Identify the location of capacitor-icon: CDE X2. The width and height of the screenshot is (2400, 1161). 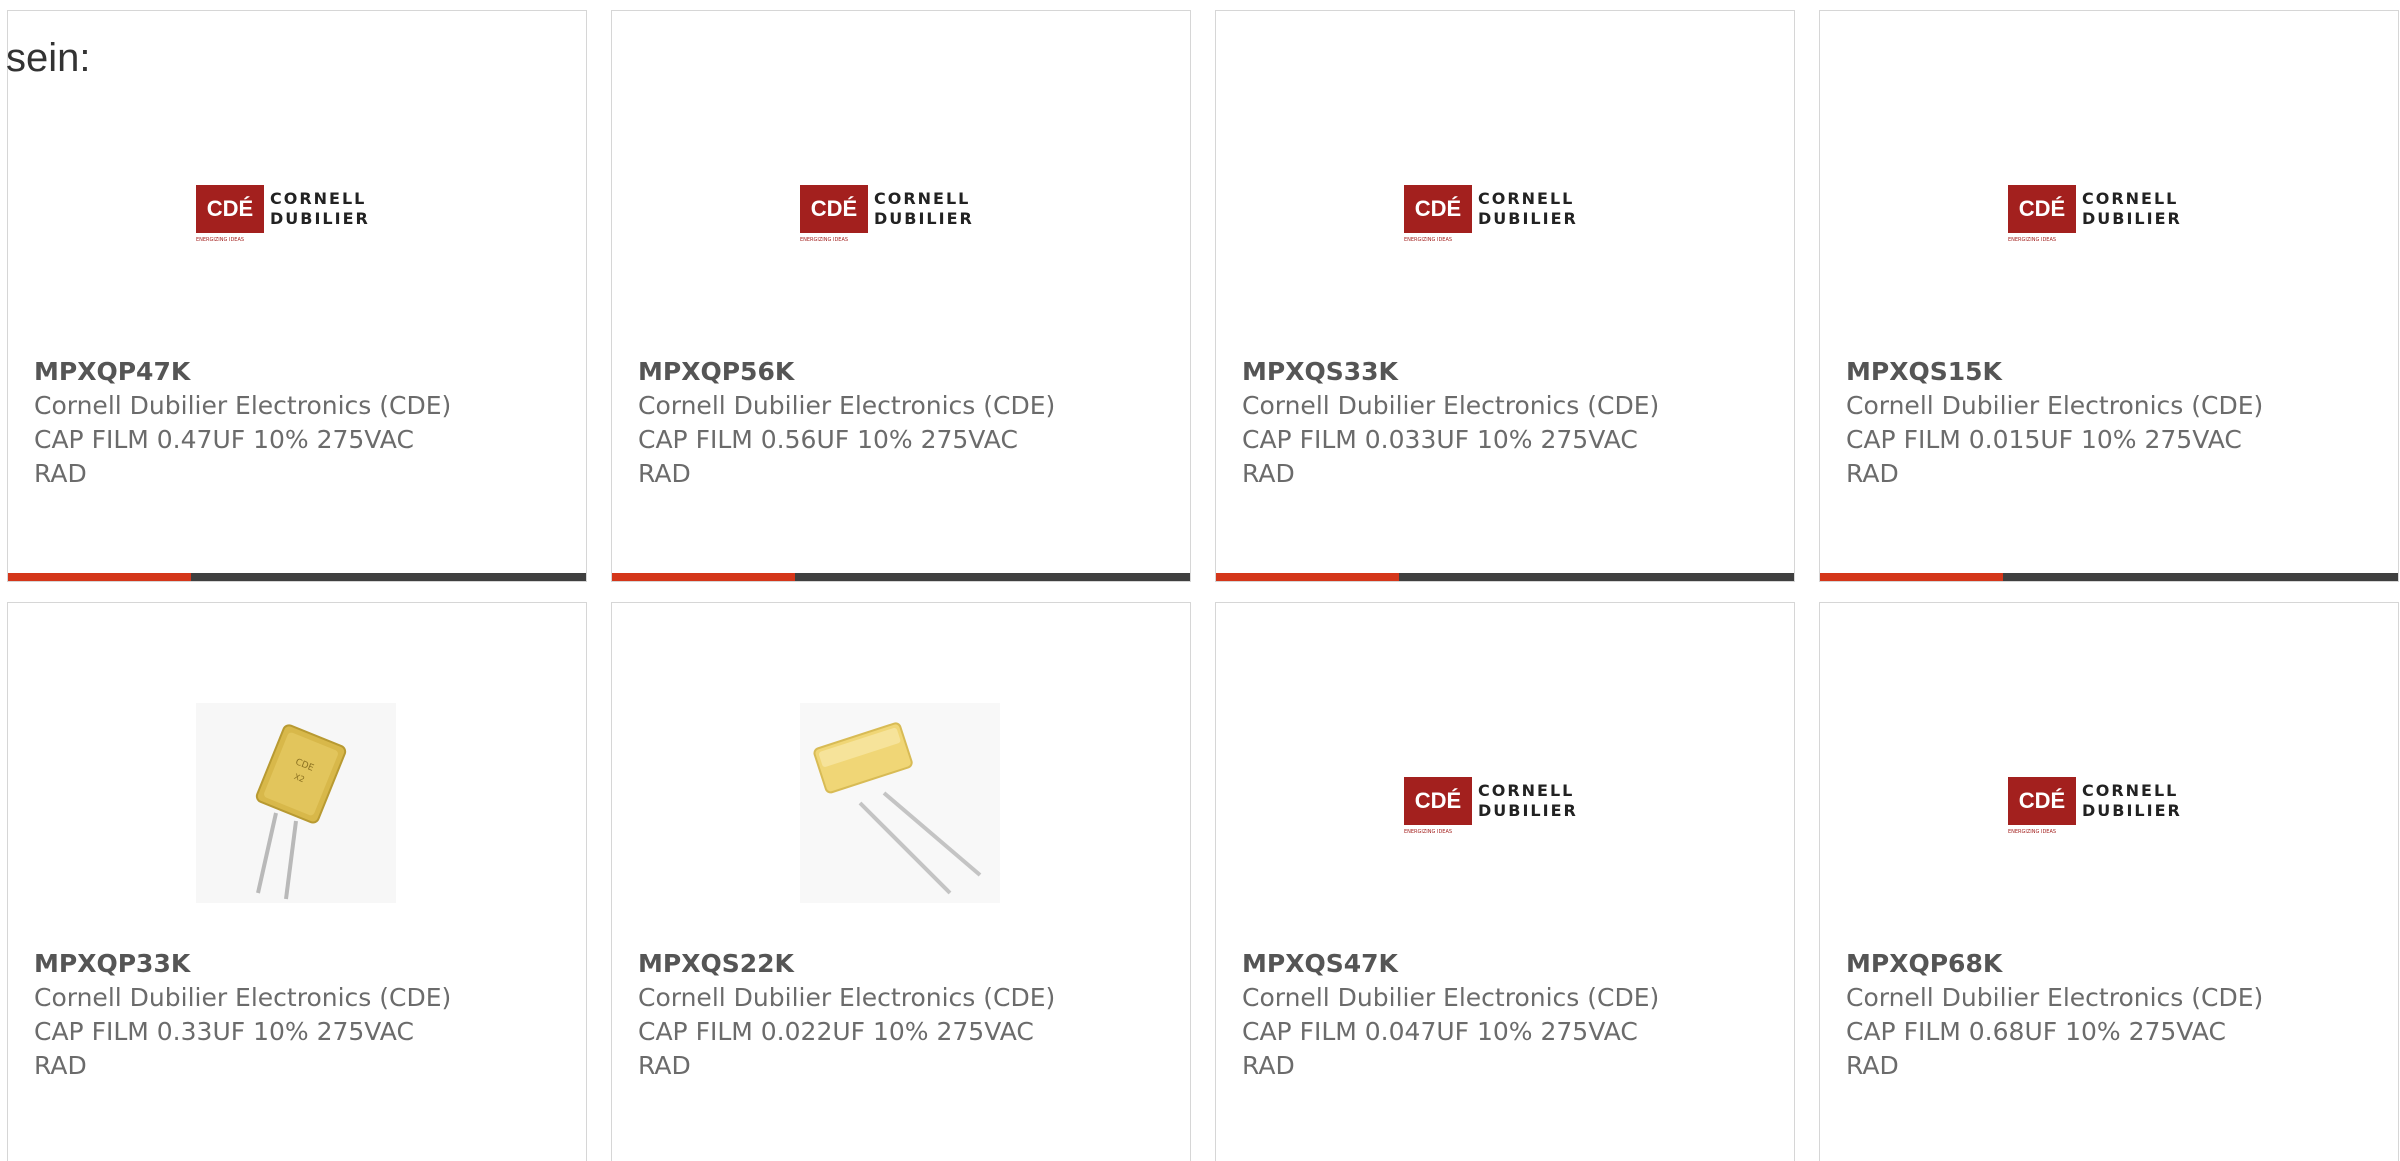
(296, 803).